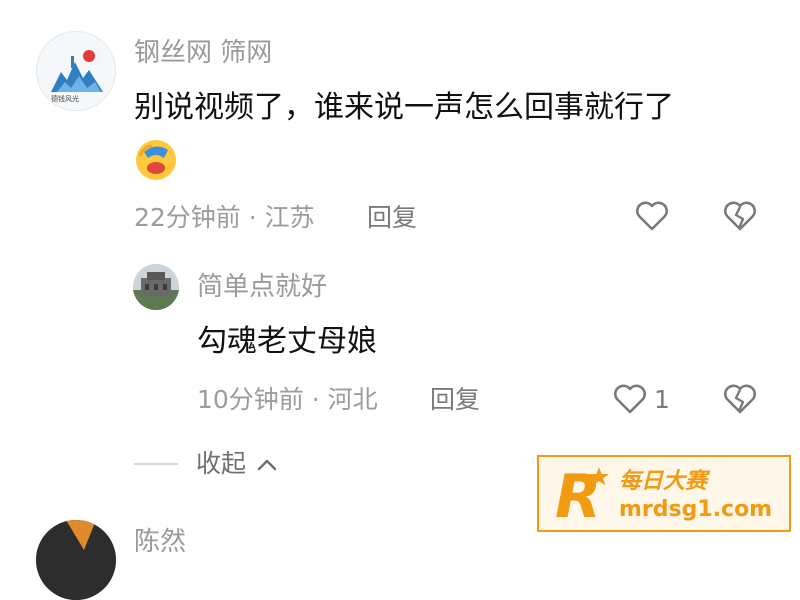 Image resolution: width=800 pixels, height=600 pixels. What do you see at coordinates (287, 341) in the screenshot?
I see `reply-text: 勾魂老丈母娘` at bounding box center [287, 341].